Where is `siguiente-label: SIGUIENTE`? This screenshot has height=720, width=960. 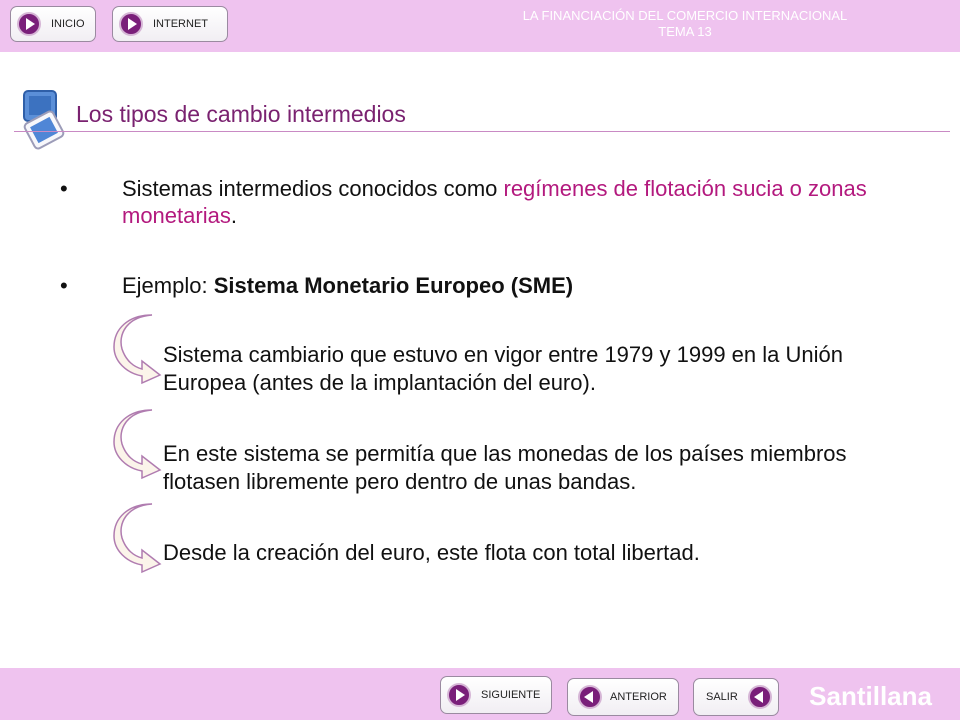 siguiente-label: SIGUIENTE is located at coordinates (511, 695).